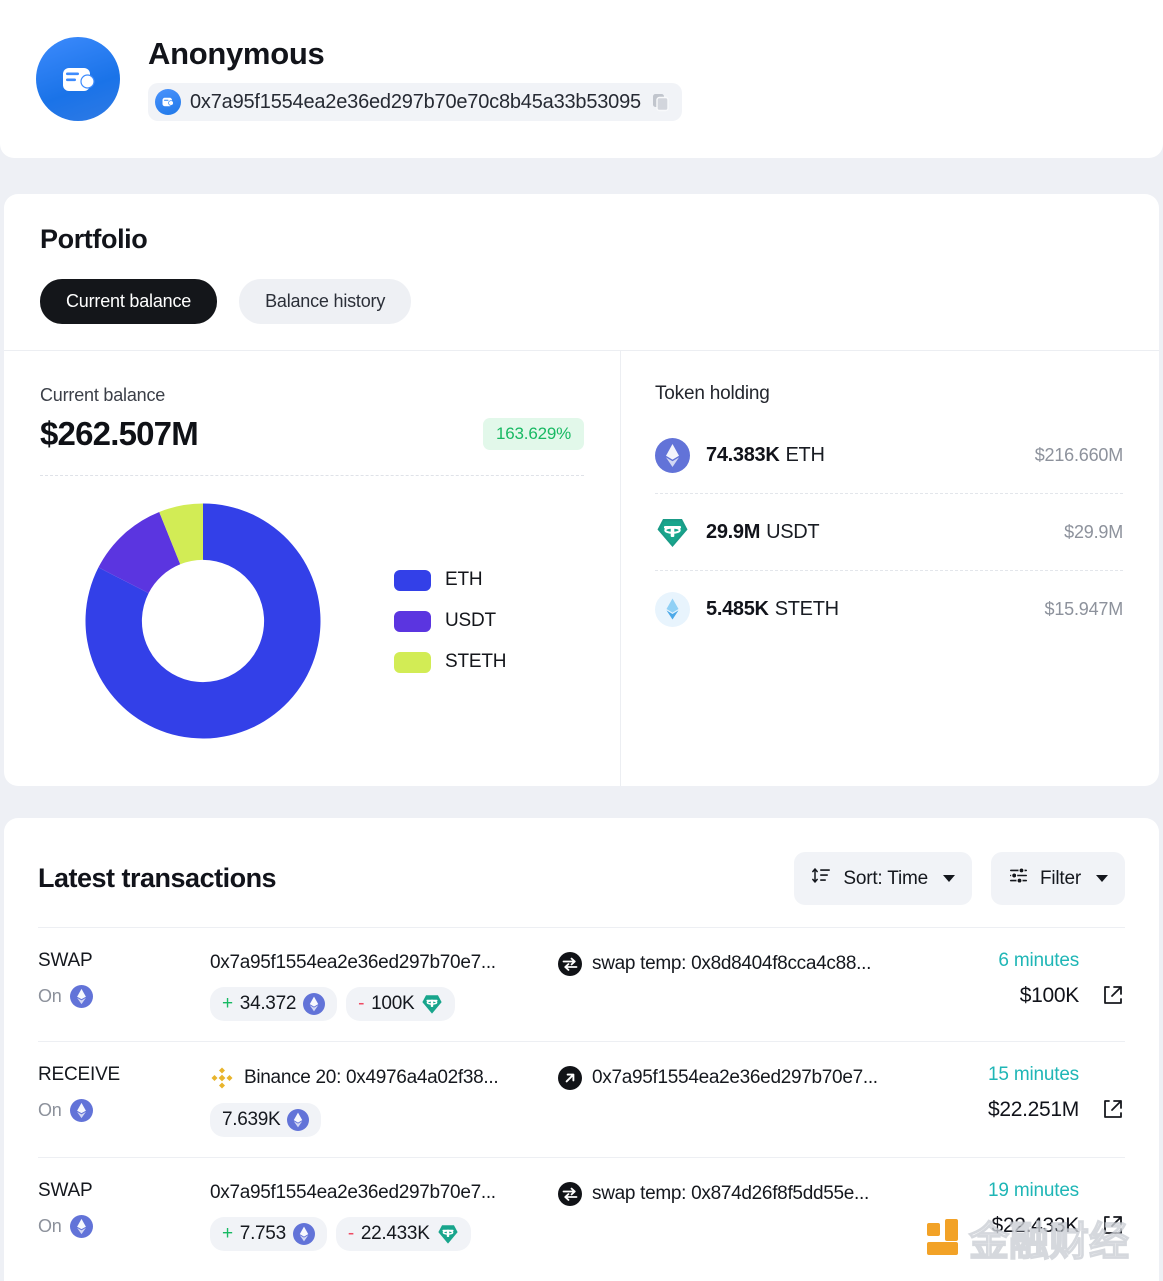 The height and width of the screenshot is (1281, 1163). I want to click on sort-icon, so click(821, 878).